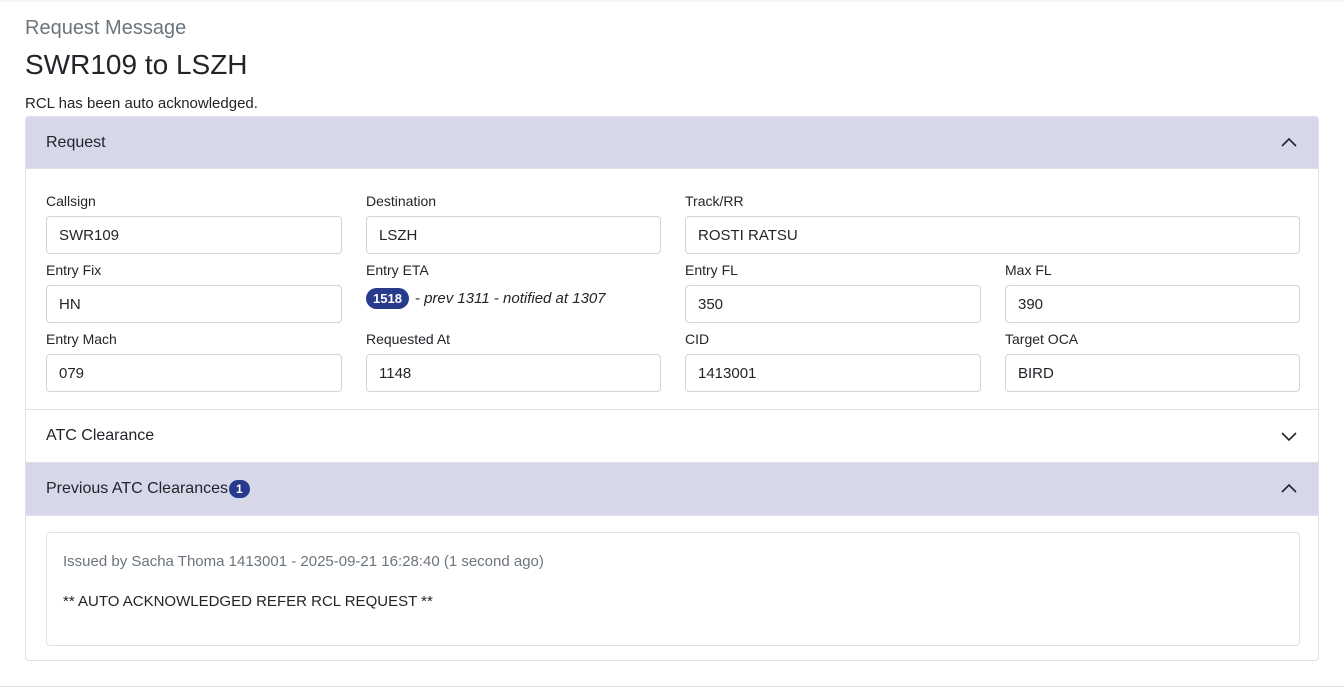 Image resolution: width=1344 pixels, height=691 pixels. What do you see at coordinates (672, 143) in the screenshot?
I see `request-accordion-header: Request` at bounding box center [672, 143].